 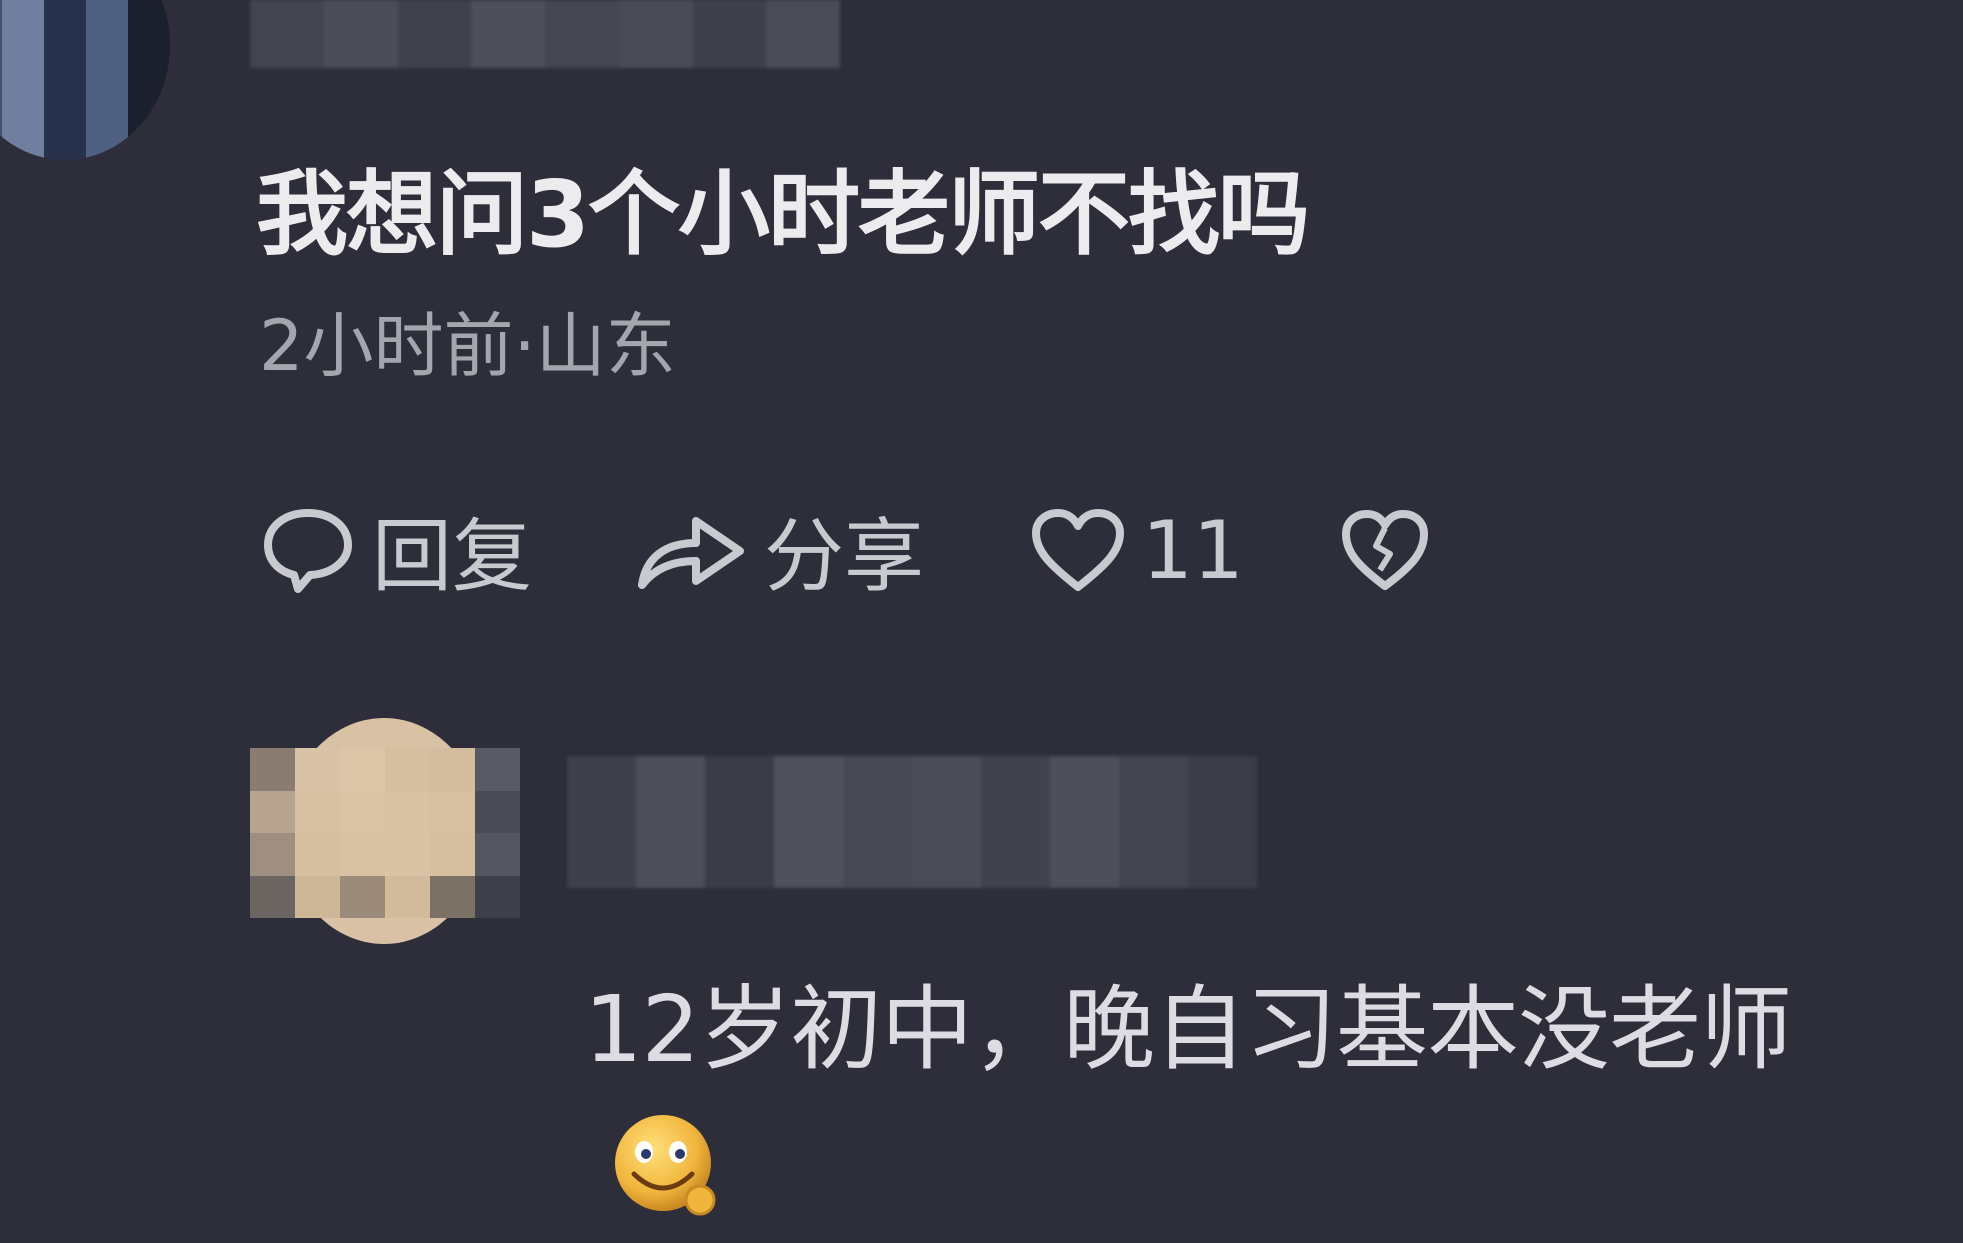 I want to click on comment-text: 12岁初中，晚自习基本没老师, so click(x=1188, y=1029).